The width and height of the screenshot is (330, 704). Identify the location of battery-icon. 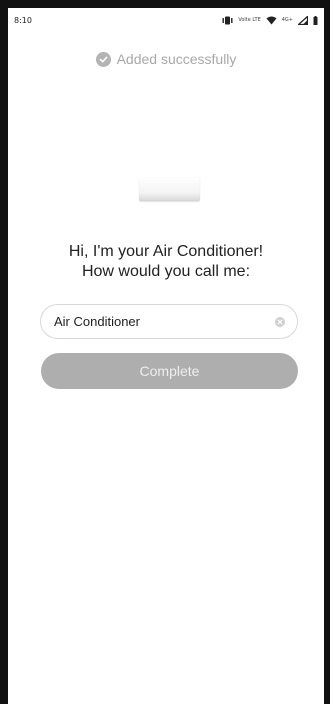
(315, 20).